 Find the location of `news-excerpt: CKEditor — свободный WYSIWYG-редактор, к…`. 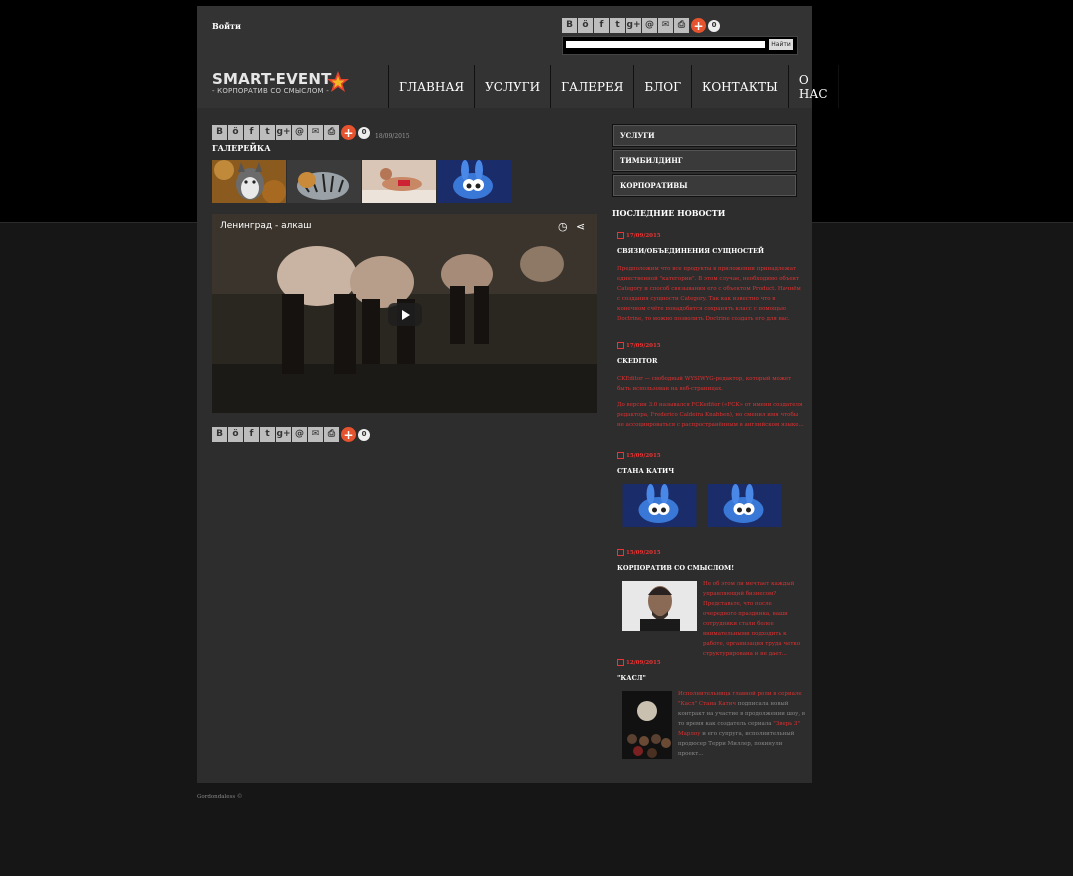

news-excerpt: CKEditor — свободный WYSIWYG-редактор, к… is located at coordinates (704, 384).